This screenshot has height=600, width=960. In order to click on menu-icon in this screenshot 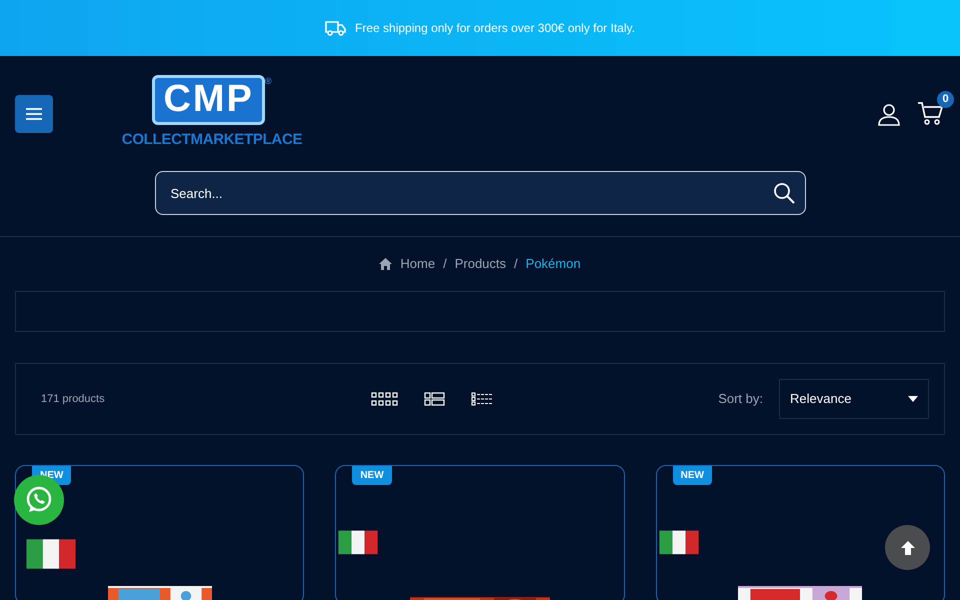, I will do `click(34, 113)`.